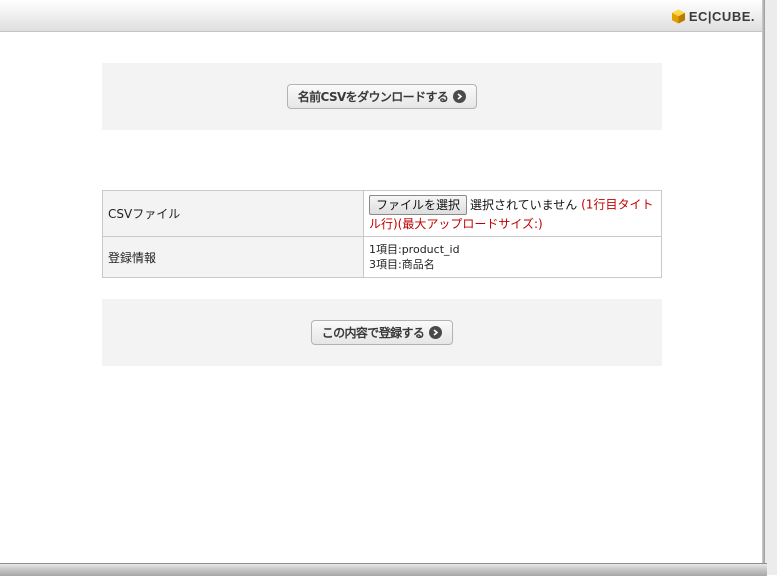 This screenshot has width=777, height=576. I want to click on table-row: 登録情報 1項目:product_id 3項目:商品名, so click(382, 257).